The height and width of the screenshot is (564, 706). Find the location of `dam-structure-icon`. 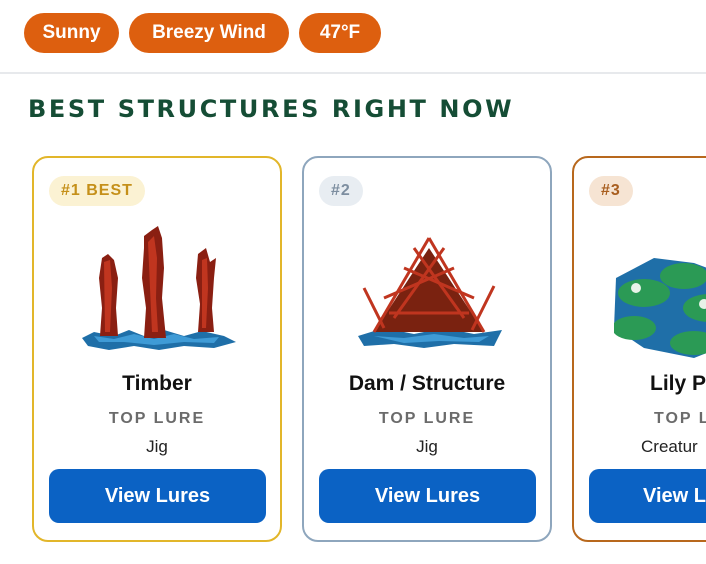

dam-structure-icon is located at coordinates (430, 292).